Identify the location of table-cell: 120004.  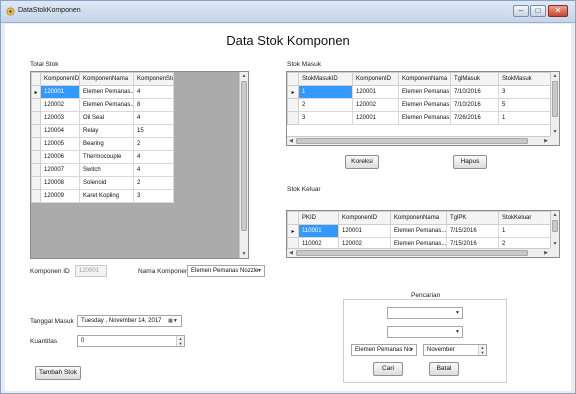
(60, 131).